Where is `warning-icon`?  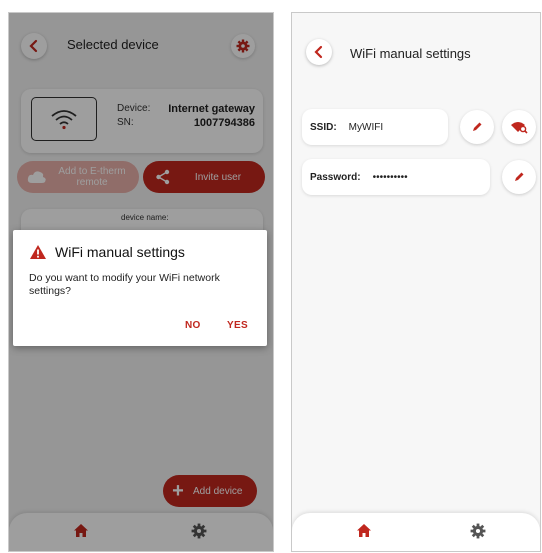
warning-icon is located at coordinates (38, 252).